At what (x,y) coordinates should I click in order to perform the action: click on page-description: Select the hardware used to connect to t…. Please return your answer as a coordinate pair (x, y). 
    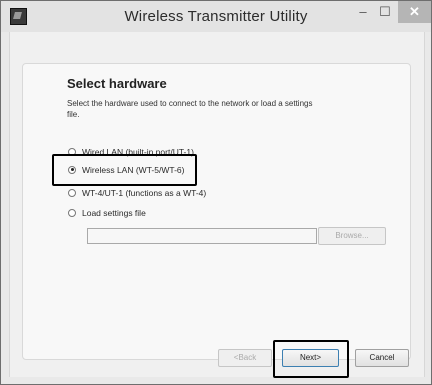
    Looking at the image, I should click on (190, 109).